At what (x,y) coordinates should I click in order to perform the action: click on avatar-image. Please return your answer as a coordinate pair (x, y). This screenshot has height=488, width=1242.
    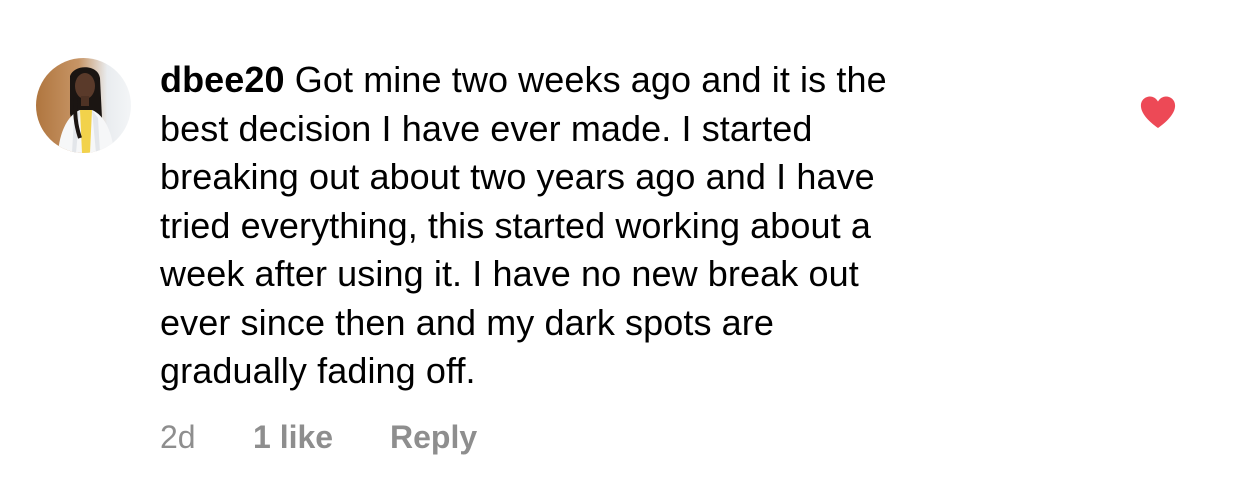
    Looking at the image, I should click on (83, 105).